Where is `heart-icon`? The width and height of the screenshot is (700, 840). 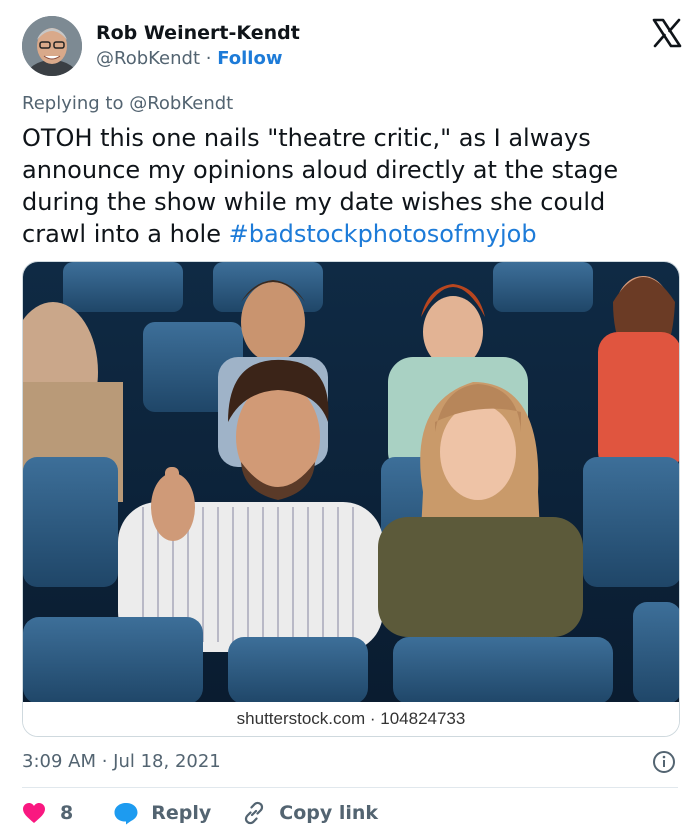 heart-icon is located at coordinates (34, 813).